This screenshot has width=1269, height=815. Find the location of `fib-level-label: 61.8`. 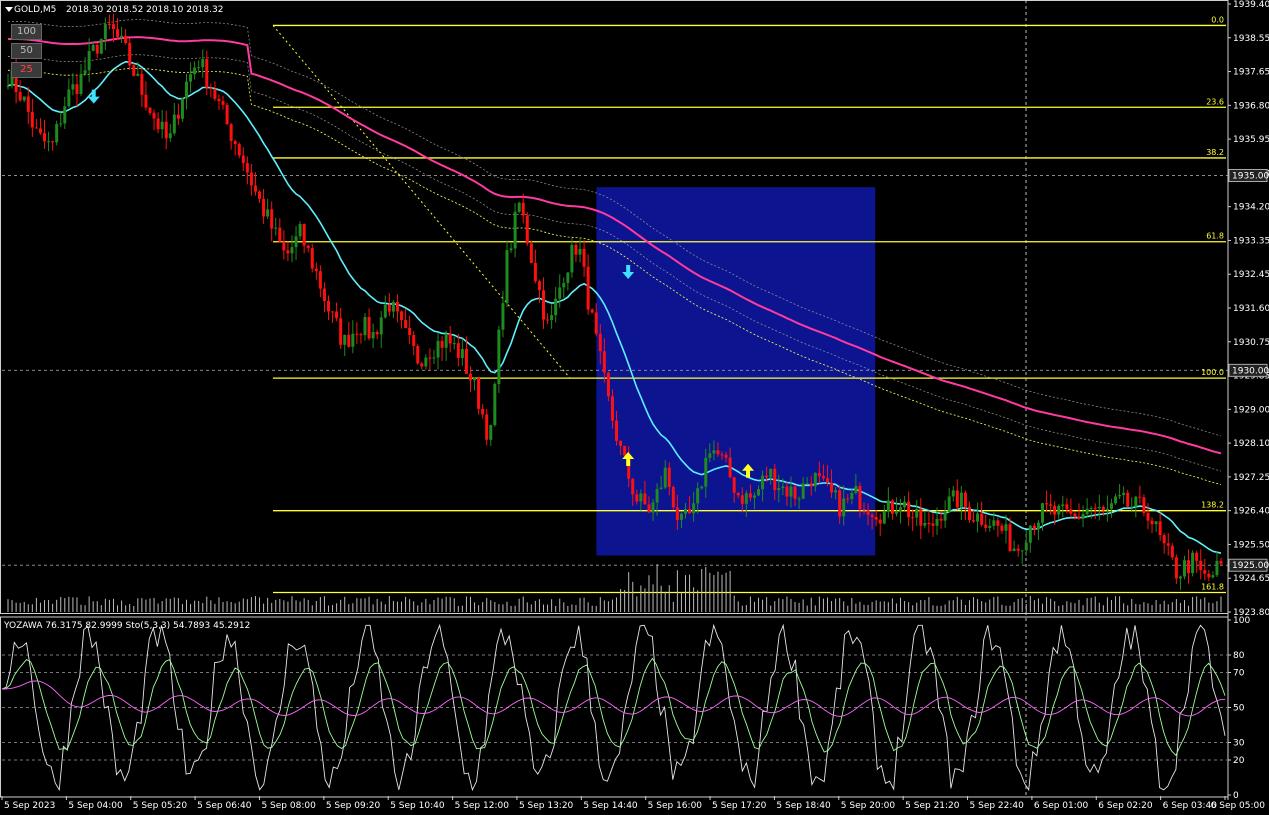

fib-level-label: 61.8 is located at coordinates (1215, 236).